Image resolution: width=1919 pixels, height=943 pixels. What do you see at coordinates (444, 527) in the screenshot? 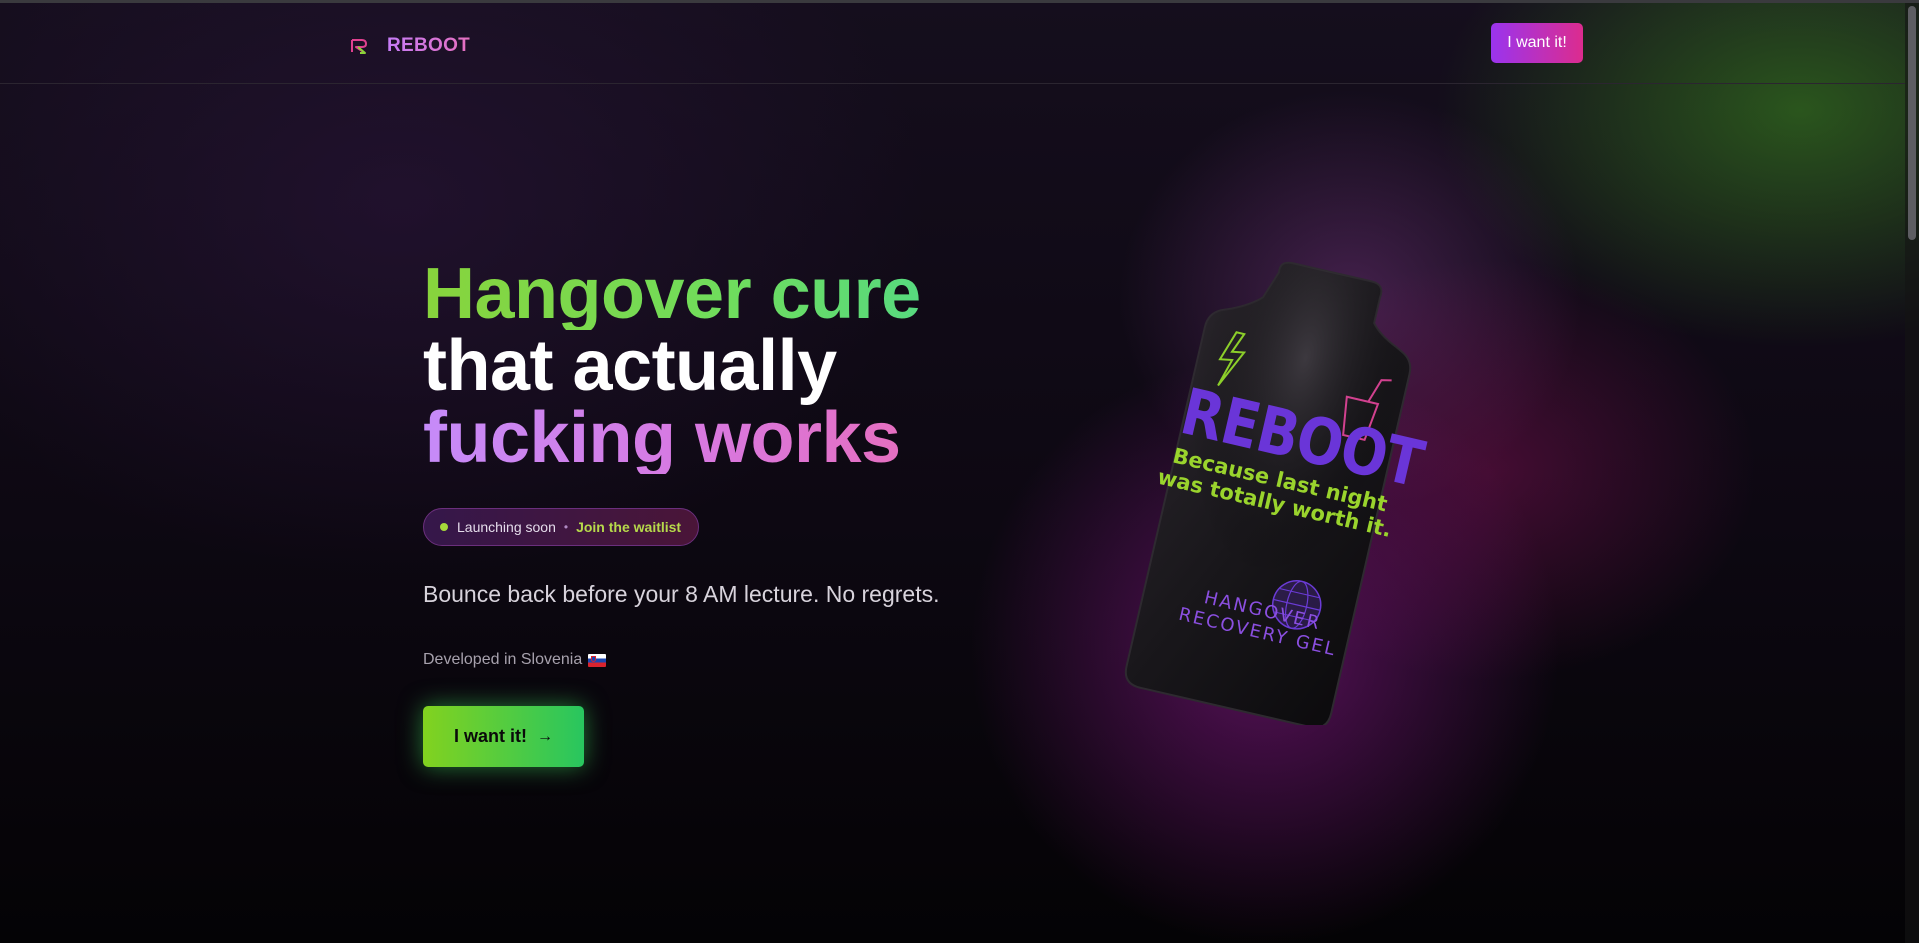
I see `status-dot-icon` at bounding box center [444, 527].